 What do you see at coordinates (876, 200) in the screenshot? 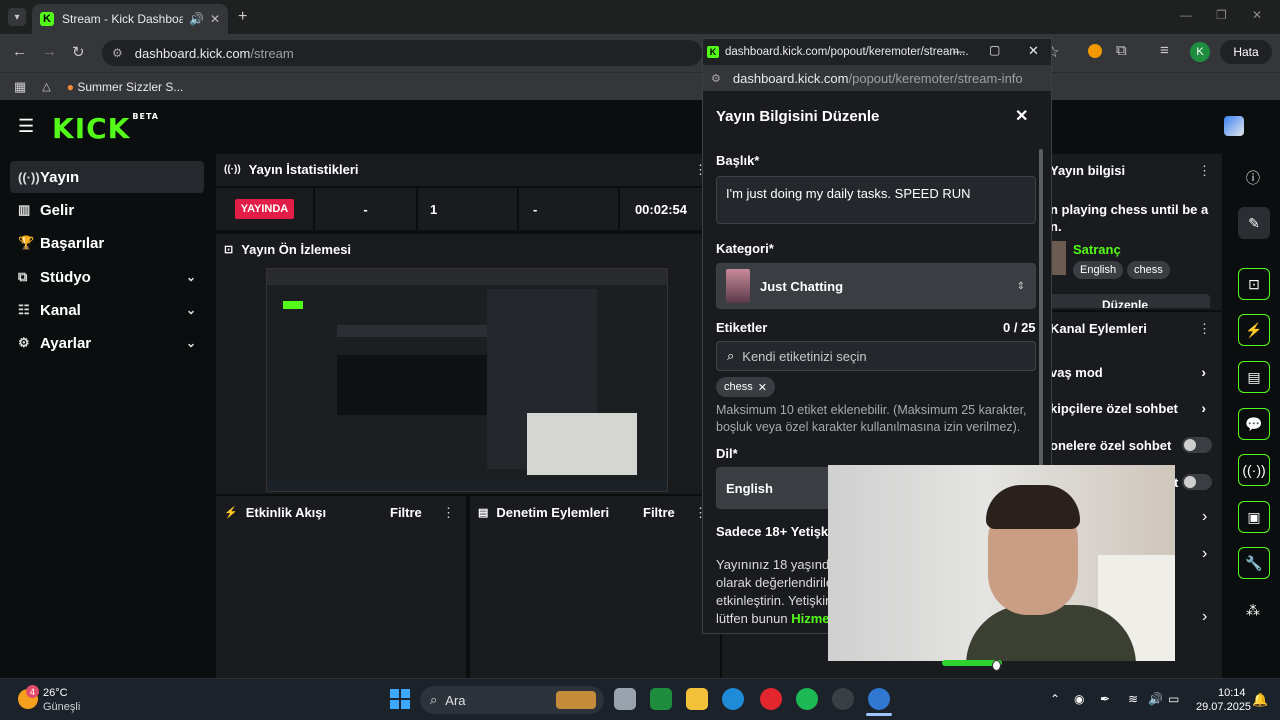
I see `title-input: I'm just doing my daily tasks. SPEED RUN` at bounding box center [876, 200].